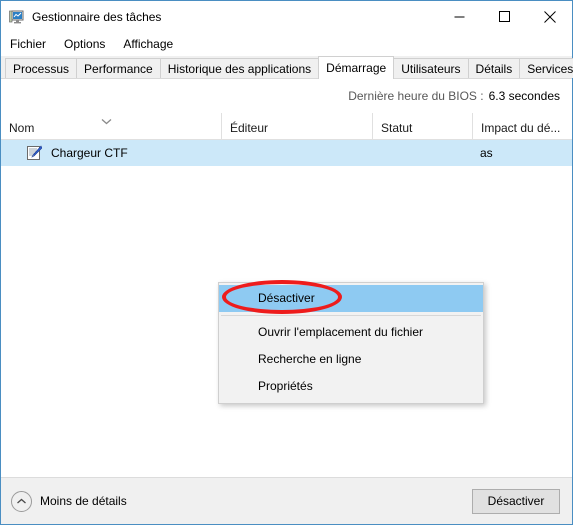  I want to click on close-icon, so click(549, 16).